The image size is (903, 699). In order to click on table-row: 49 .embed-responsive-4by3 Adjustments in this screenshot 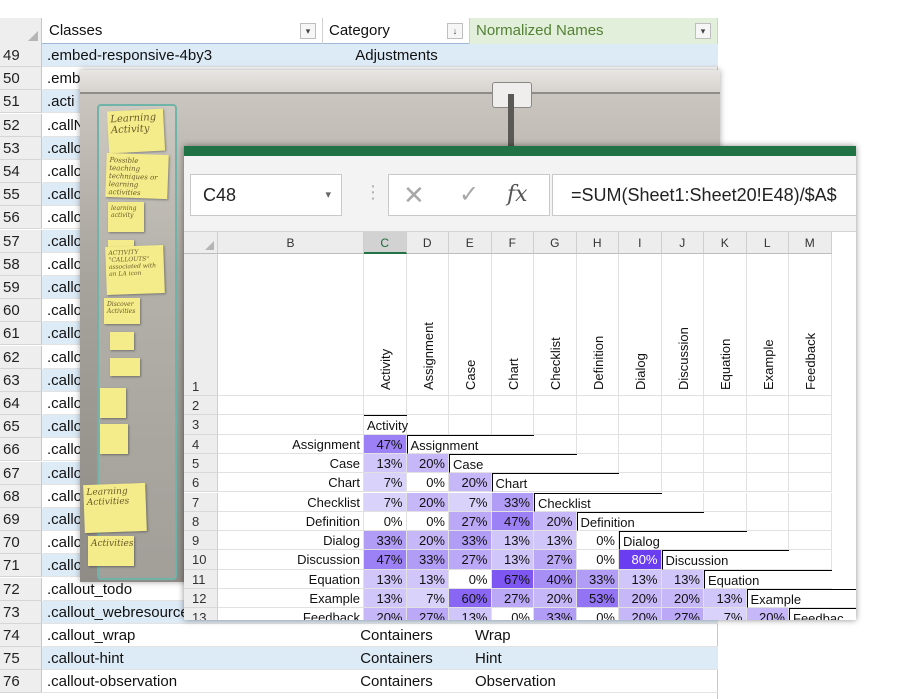, I will do `click(359, 55)`.